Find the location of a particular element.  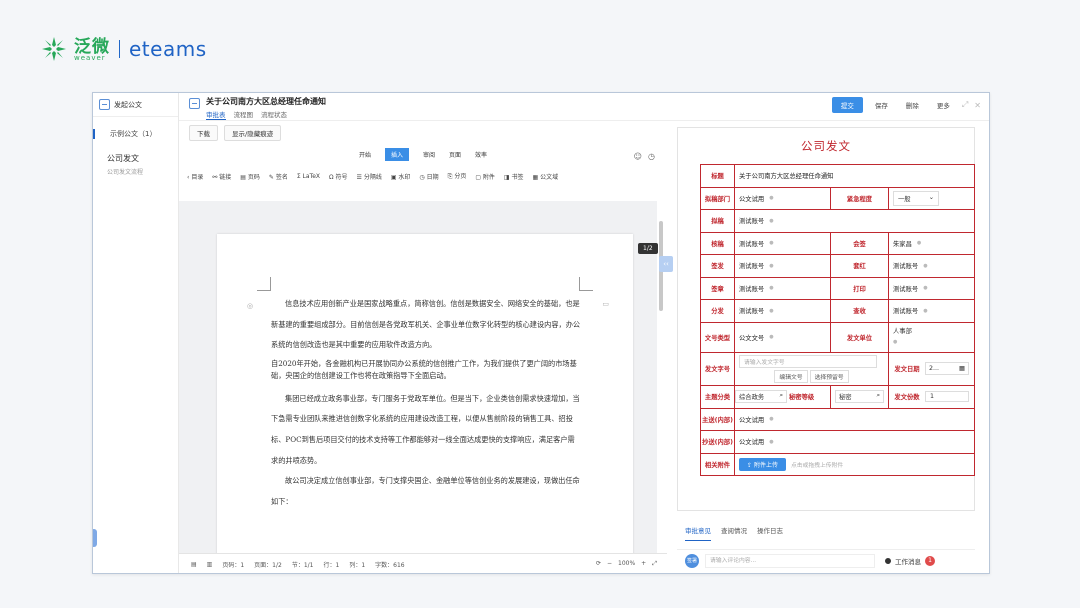

bot-icon: ☺ is located at coordinates (638, 156).